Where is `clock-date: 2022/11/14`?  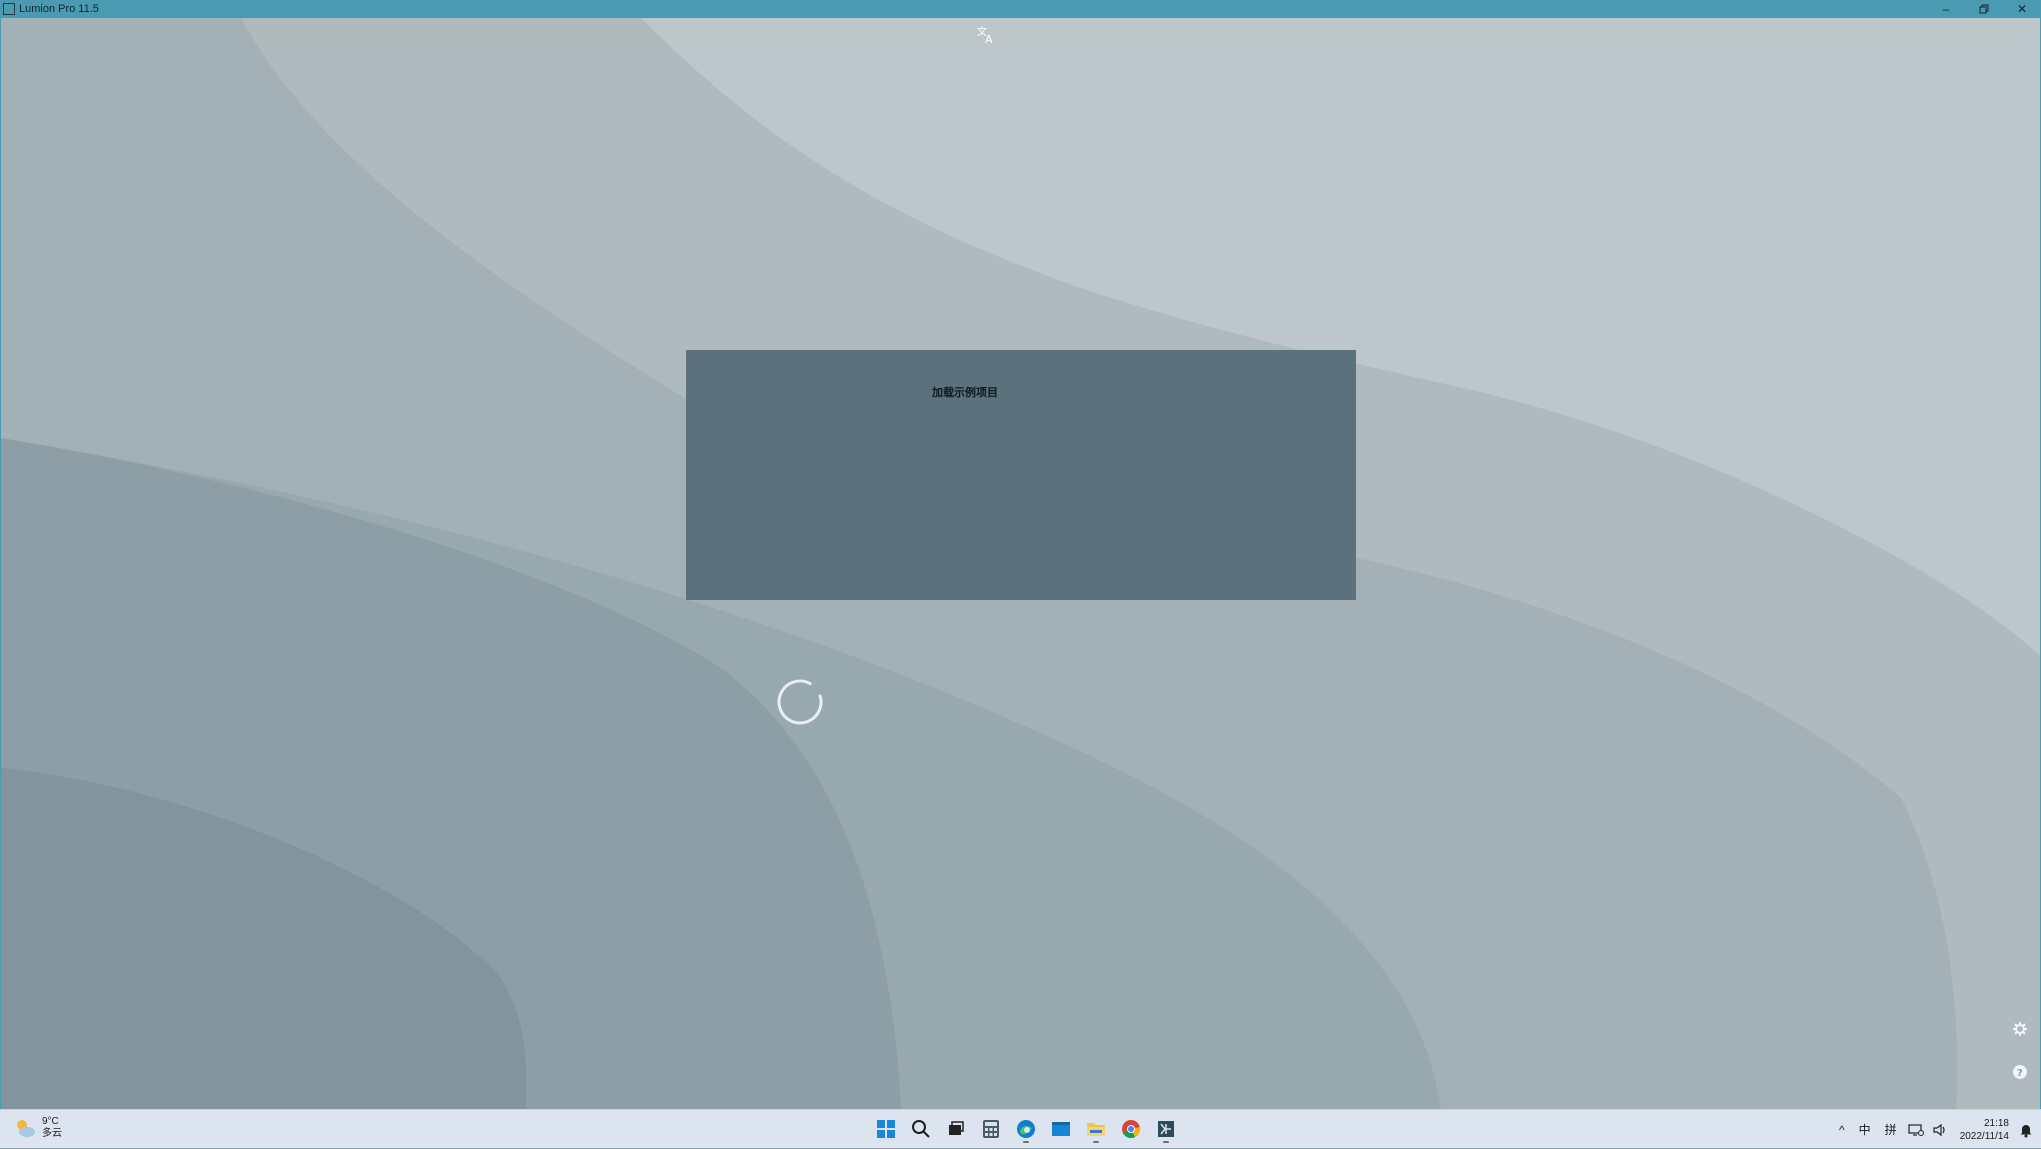
clock-date: 2022/11/14 is located at coordinates (1984, 1136).